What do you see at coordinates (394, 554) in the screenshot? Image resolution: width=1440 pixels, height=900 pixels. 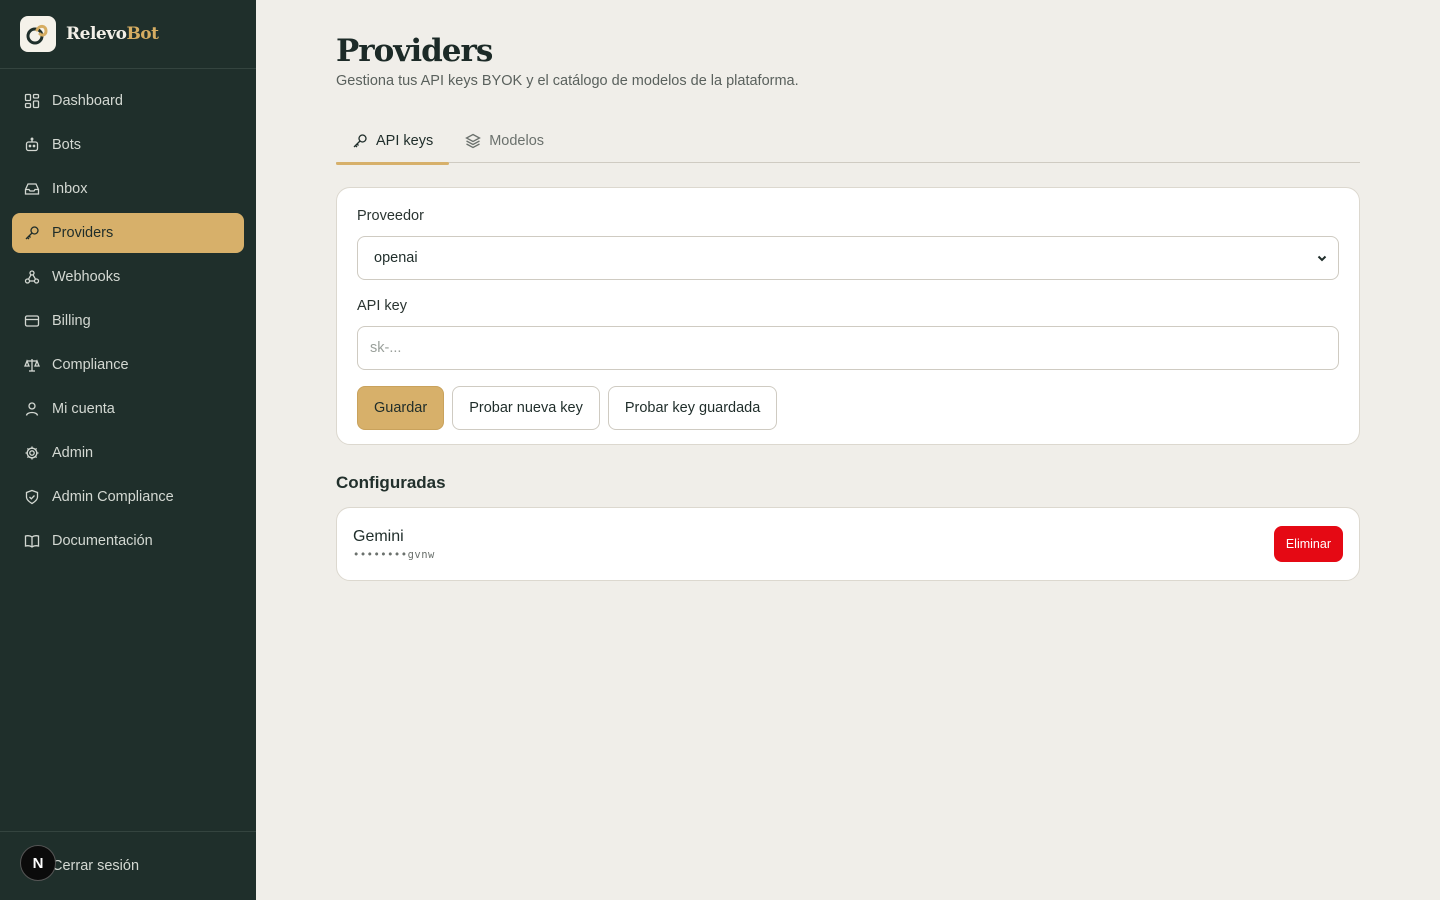 I see `masked-api-key: ••••••••gvnw` at bounding box center [394, 554].